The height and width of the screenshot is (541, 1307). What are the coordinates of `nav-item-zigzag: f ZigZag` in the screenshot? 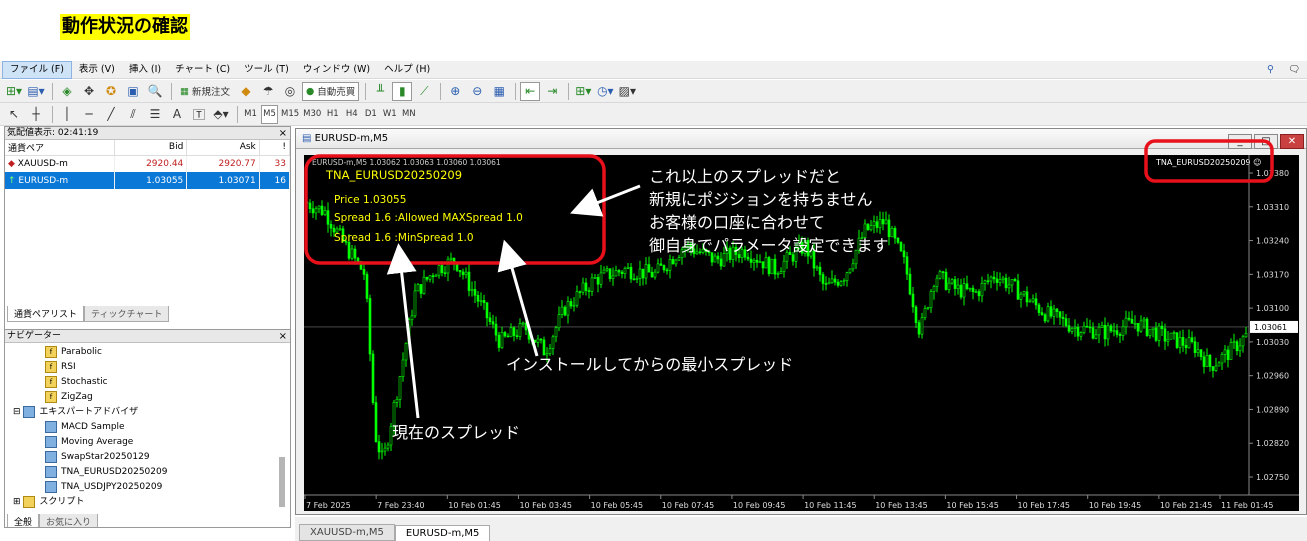 It's located at (147, 397).